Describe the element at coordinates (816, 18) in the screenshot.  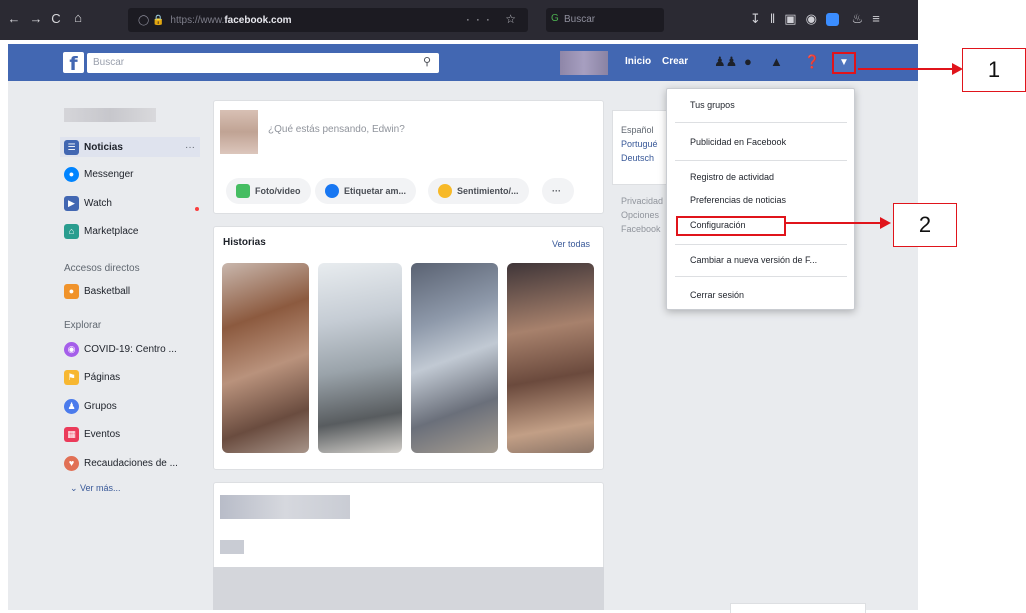
I see `extension-icon: ◉` at that location.